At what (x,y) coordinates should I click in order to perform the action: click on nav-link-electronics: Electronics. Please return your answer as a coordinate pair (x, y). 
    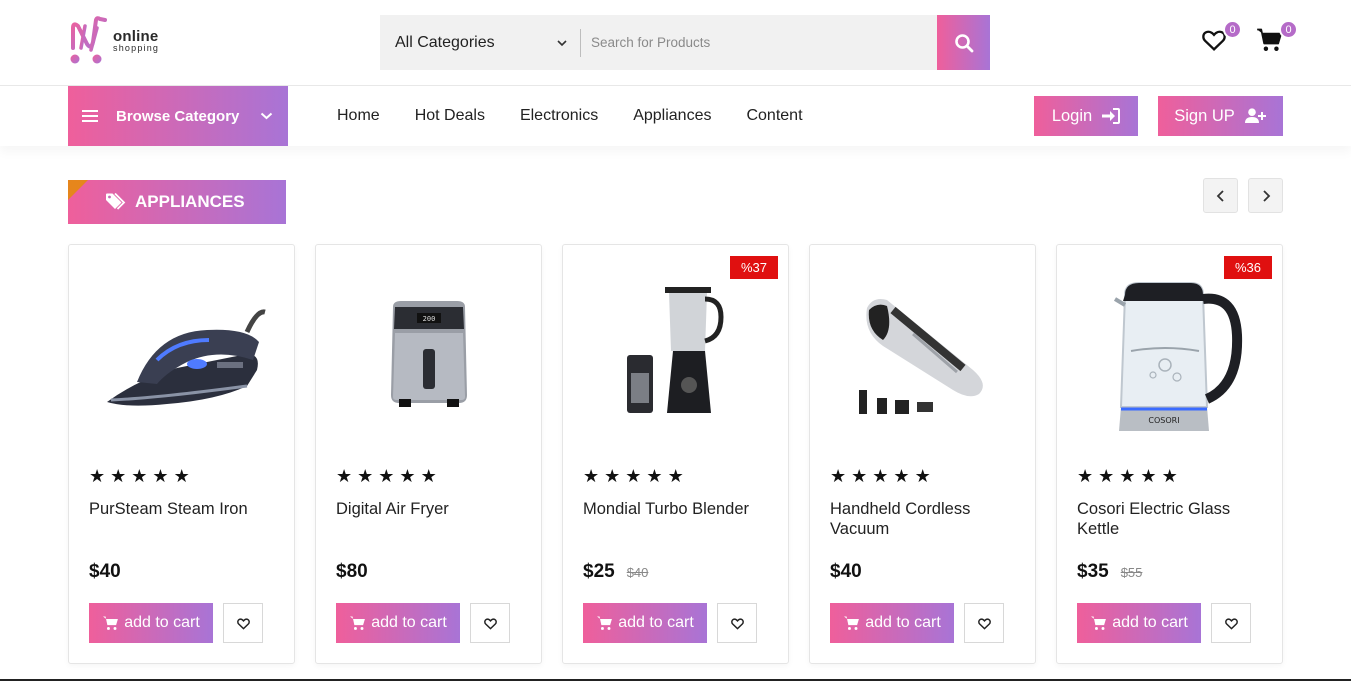
    Looking at the image, I should click on (559, 116).